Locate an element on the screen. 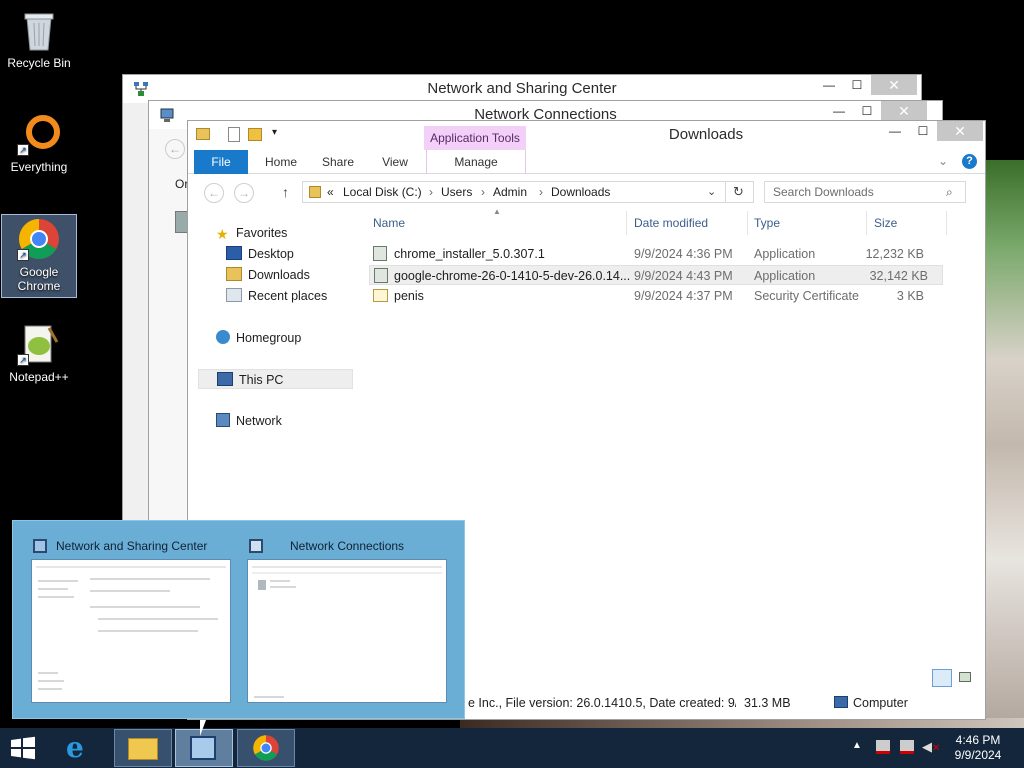 Image resolution: width=1024 pixels, height=768 pixels. titlebar: Network and Sharing Center — ☐ ✕ is located at coordinates (522, 89).